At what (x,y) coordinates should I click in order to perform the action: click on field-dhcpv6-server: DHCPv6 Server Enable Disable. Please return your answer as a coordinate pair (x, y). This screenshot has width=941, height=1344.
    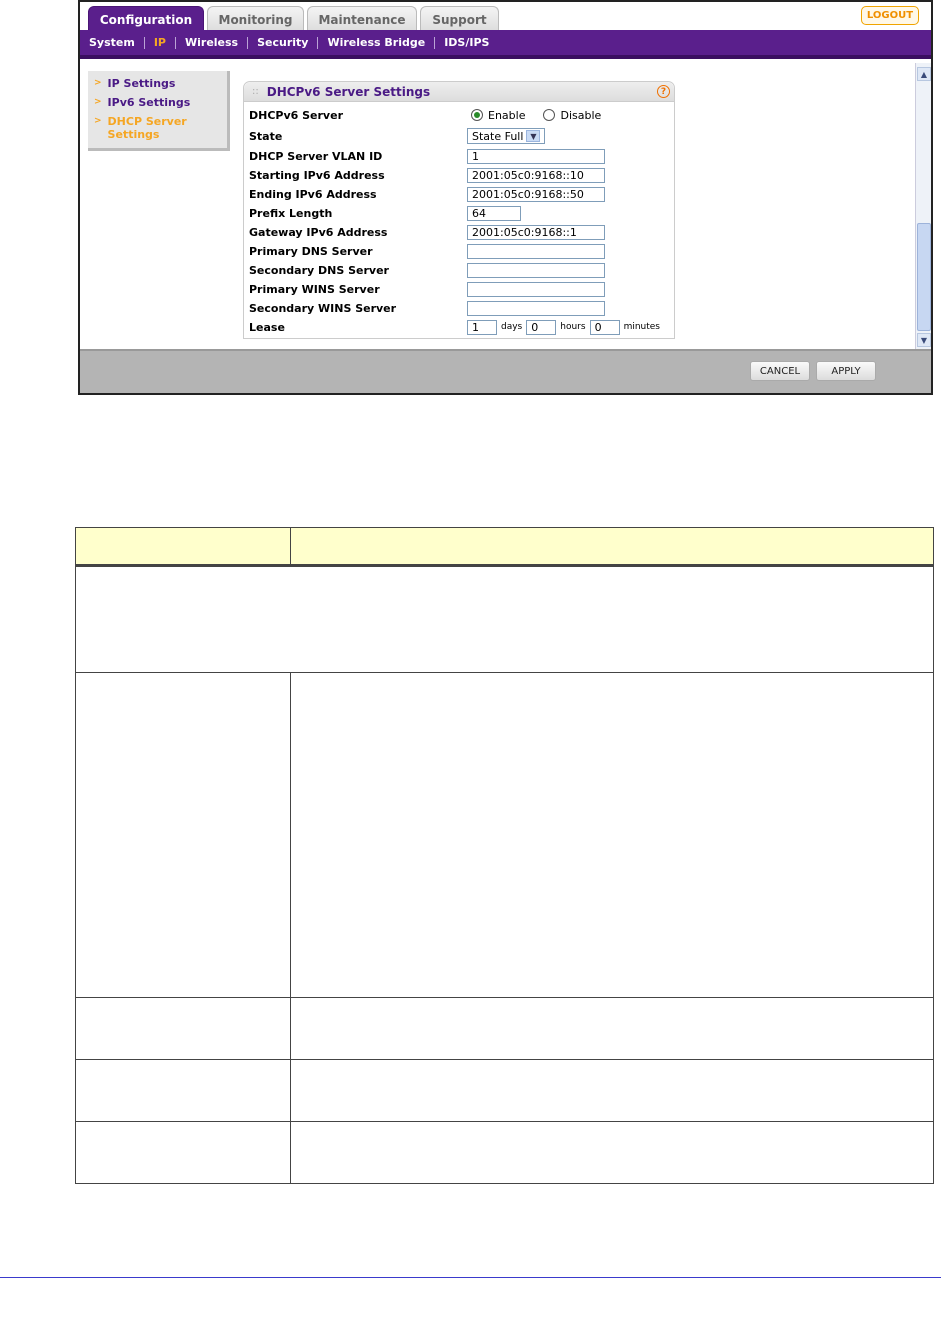
    Looking at the image, I should click on (459, 115).